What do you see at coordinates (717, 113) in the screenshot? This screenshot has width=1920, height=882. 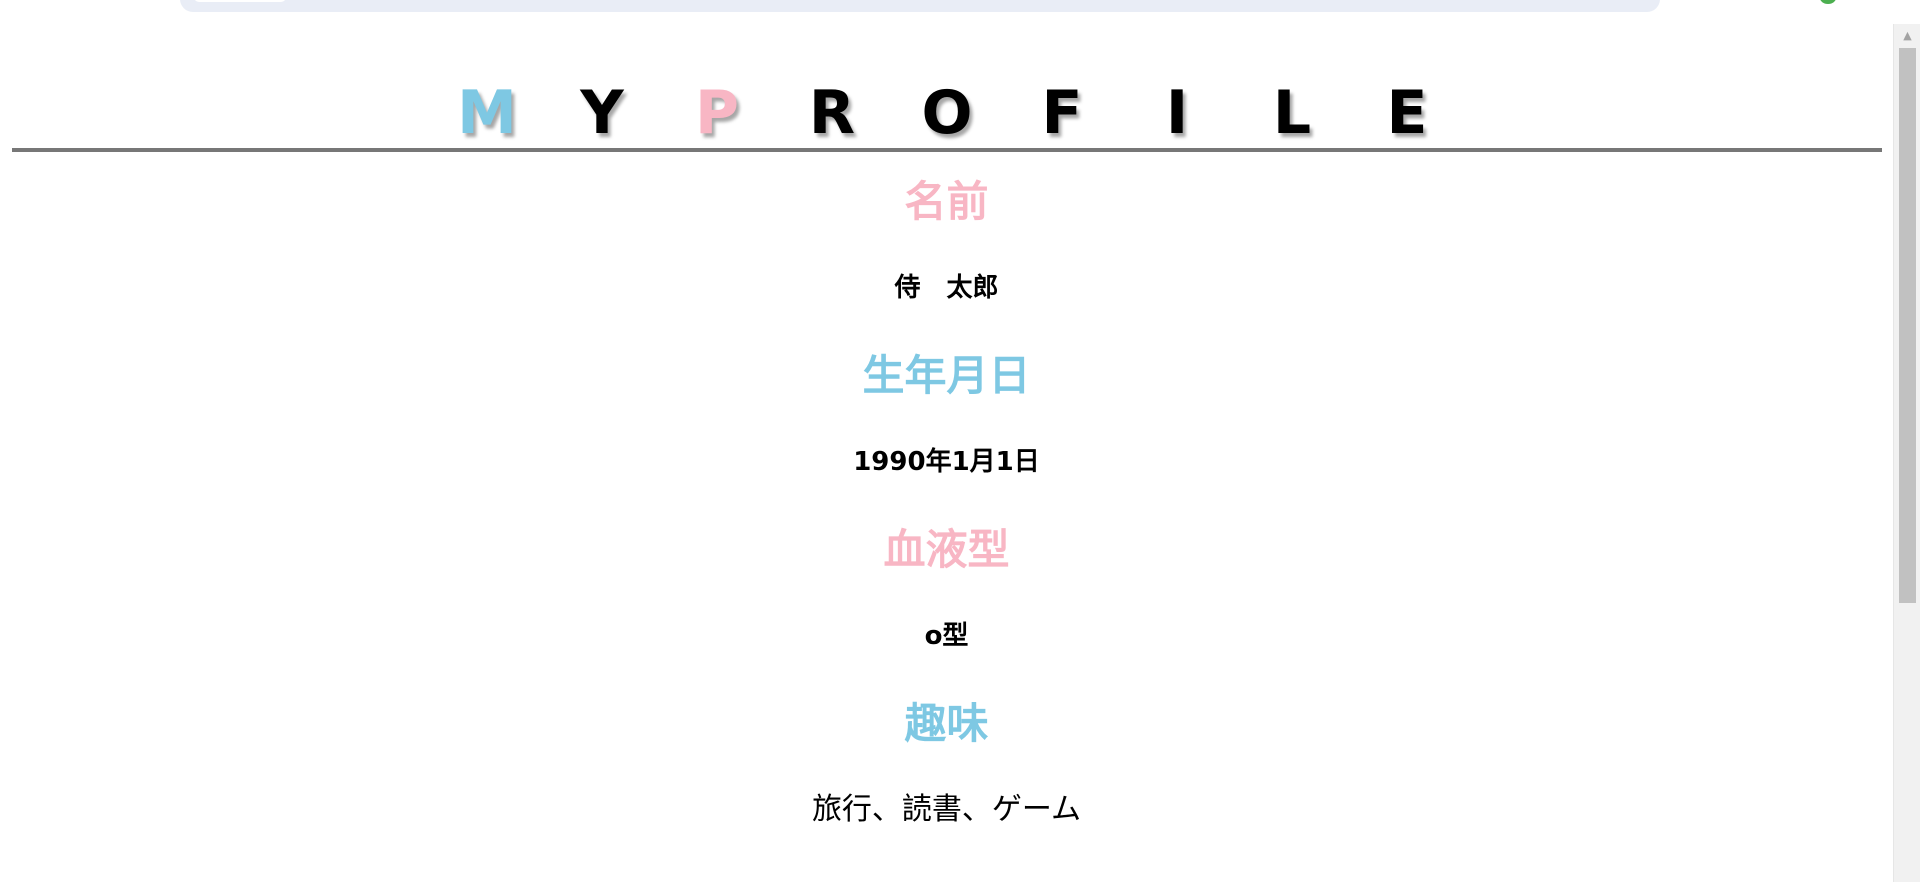 I see `logo-letter: P` at bounding box center [717, 113].